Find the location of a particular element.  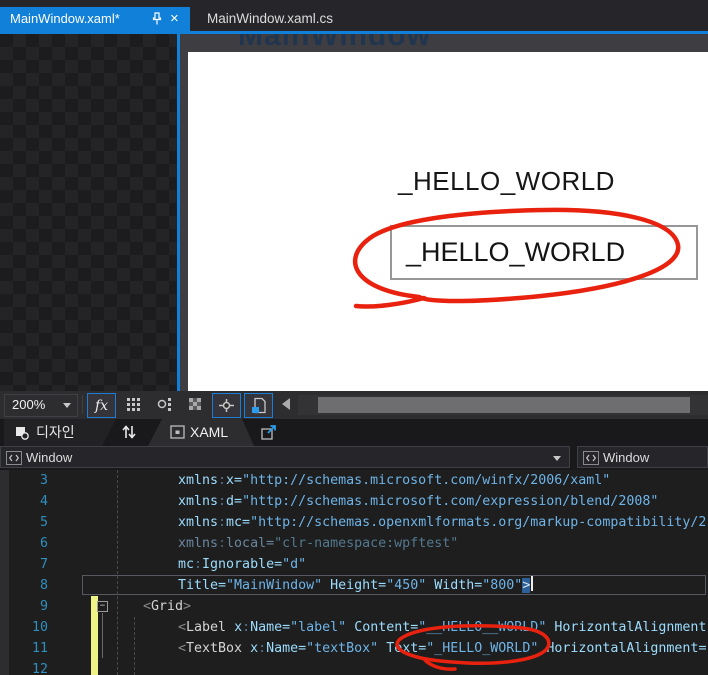

line-number: 9 is located at coordinates (43, 606).